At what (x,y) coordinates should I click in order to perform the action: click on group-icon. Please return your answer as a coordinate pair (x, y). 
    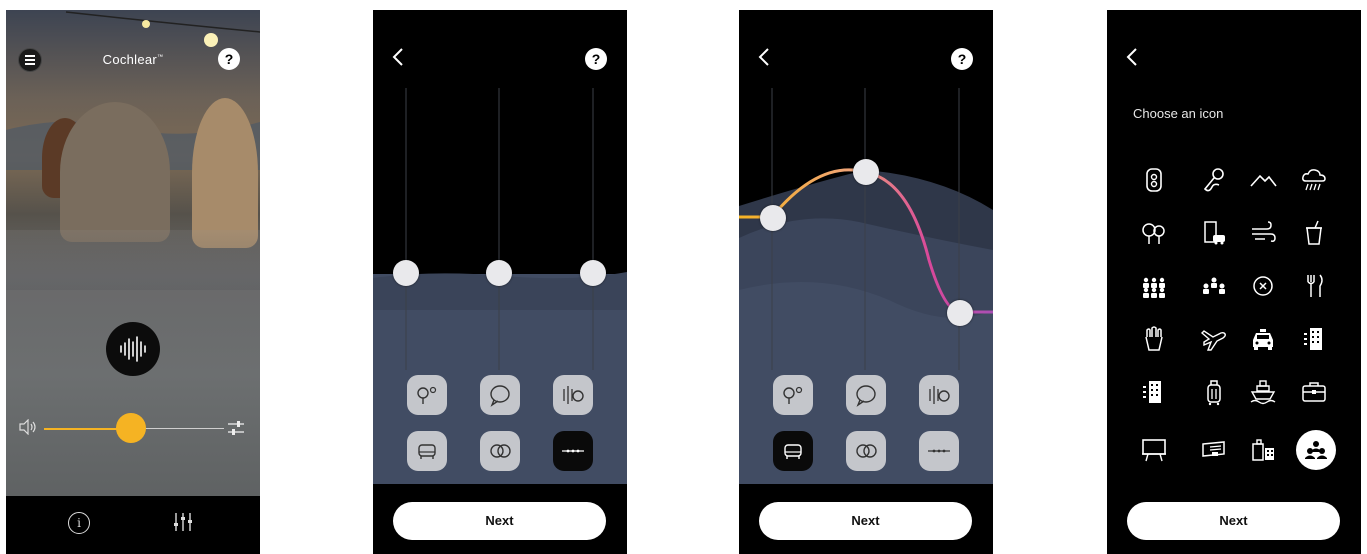
    Looking at the image, I should click on (1214, 286).